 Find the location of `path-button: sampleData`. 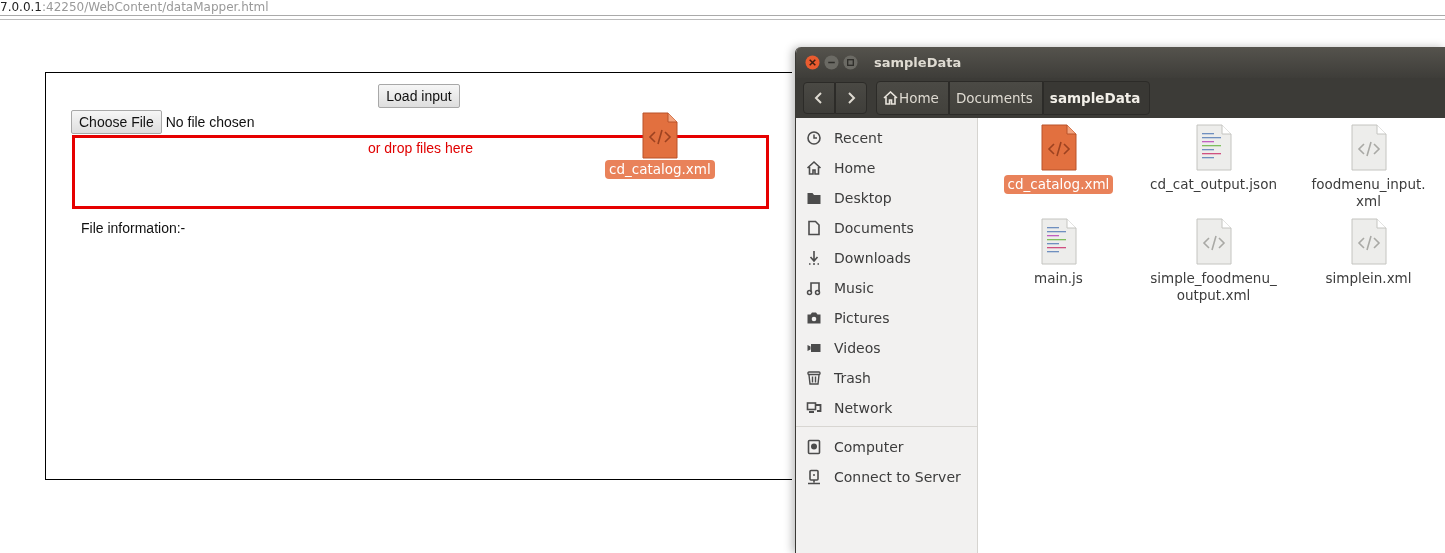

path-button: sampleData is located at coordinates (1096, 98).